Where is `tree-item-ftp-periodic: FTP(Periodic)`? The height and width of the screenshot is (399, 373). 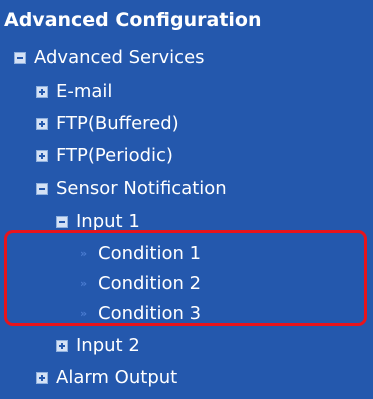 tree-item-ftp-periodic: FTP(Periodic) is located at coordinates (104, 156).